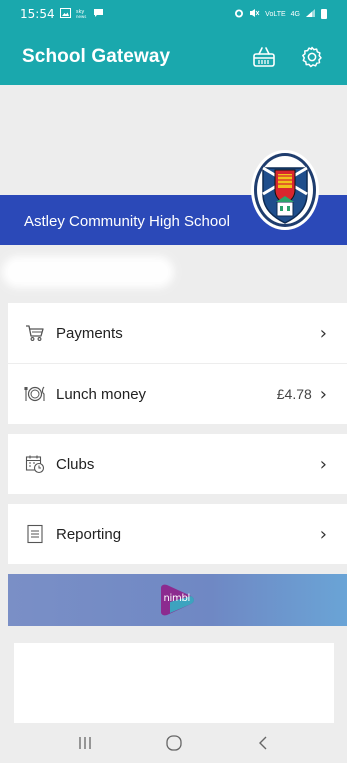  I want to click on back-icon, so click(262, 743).